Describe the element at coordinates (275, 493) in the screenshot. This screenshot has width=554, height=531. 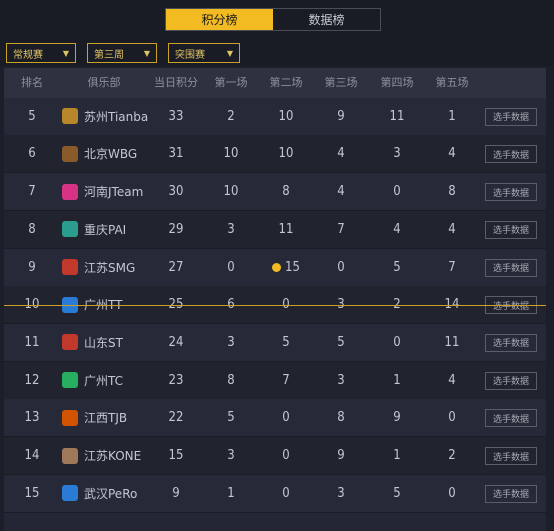
I see `table-row: 15 9 1 0 3 5 0 武汉PeRo 选手数据` at that location.